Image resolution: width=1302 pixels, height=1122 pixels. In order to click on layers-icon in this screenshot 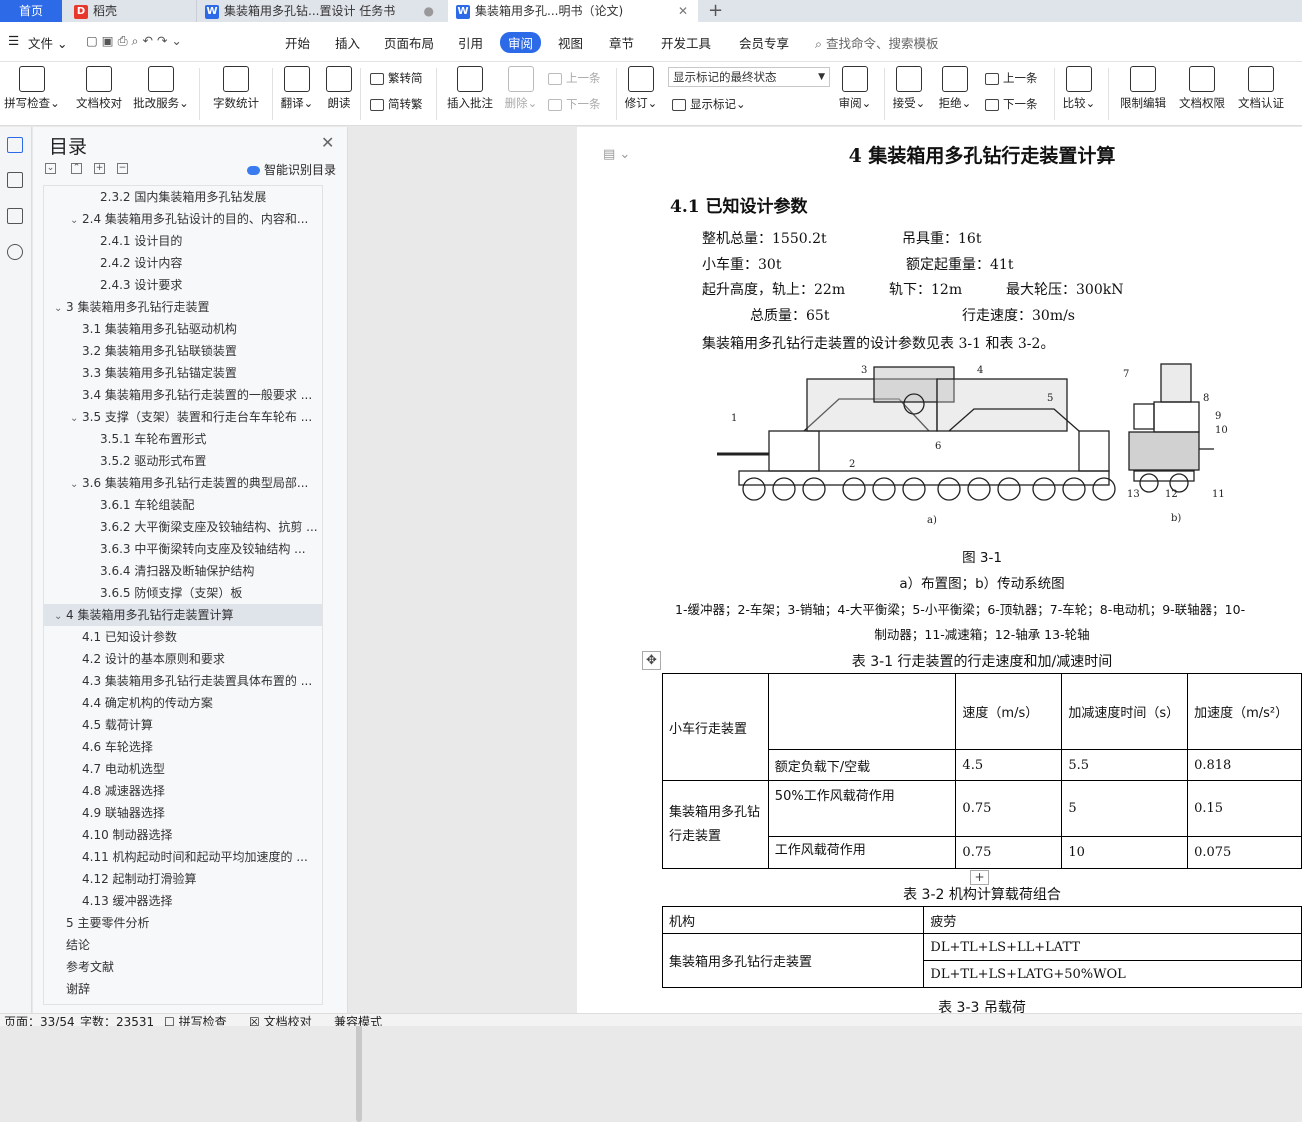, I will do `click(15, 180)`.